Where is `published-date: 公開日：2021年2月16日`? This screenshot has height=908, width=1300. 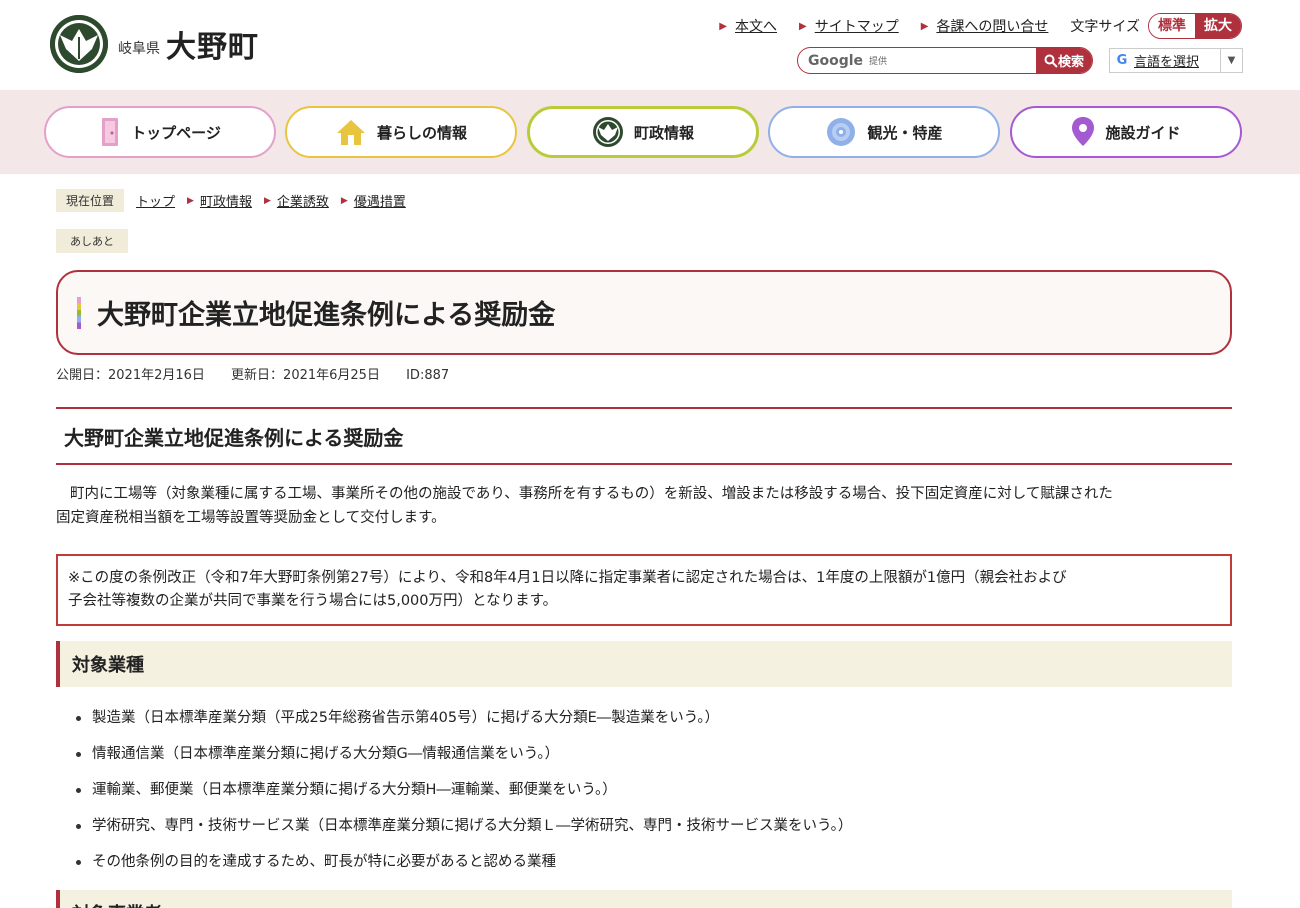 published-date: 公開日：2021年2月16日 is located at coordinates (130, 375).